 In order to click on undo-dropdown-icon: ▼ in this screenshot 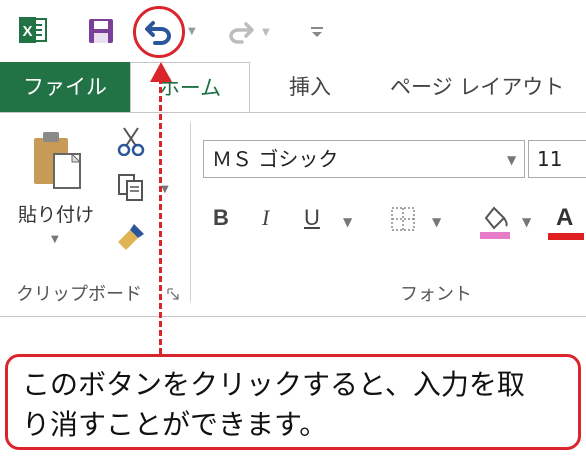, I will do `click(192, 31)`.